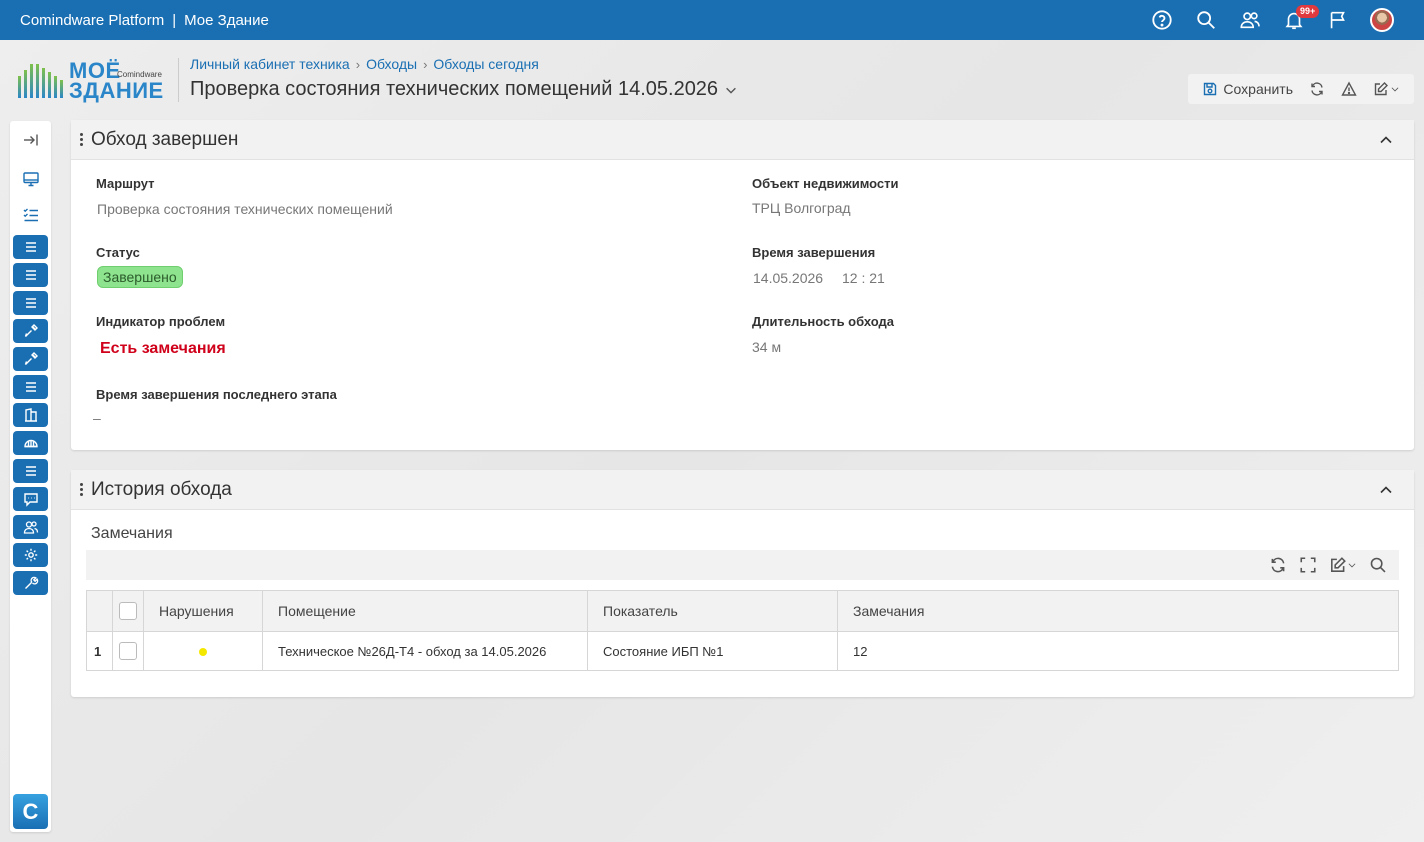  I want to click on completion-date-value: 14.05.2026, so click(788, 278).